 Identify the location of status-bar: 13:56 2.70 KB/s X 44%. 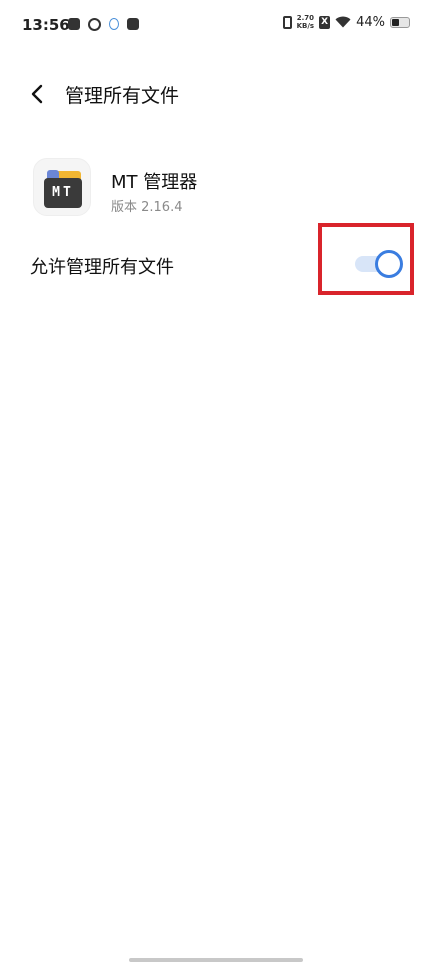
(216, 26).